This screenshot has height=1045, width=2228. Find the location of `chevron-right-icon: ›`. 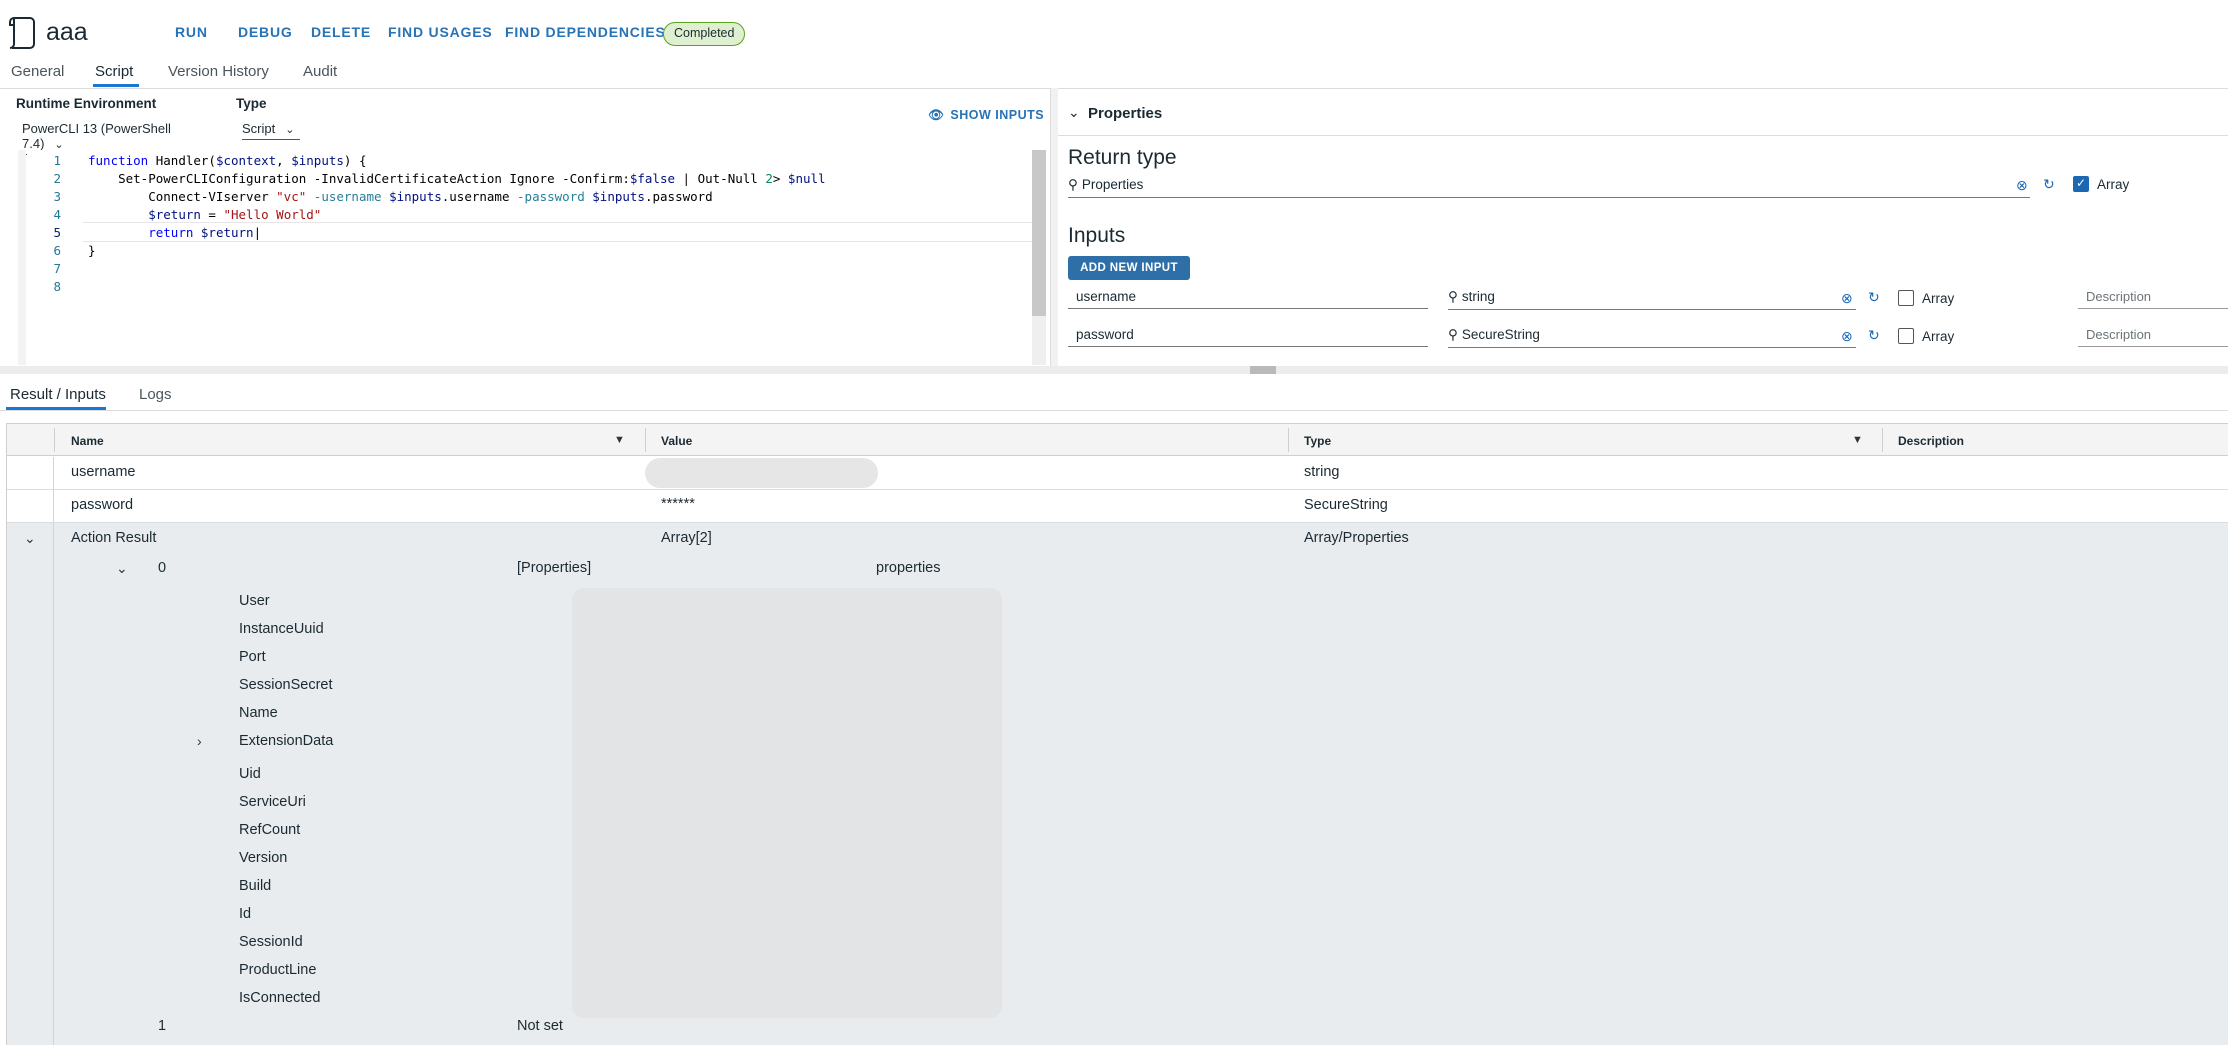

chevron-right-icon: › is located at coordinates (199, 741).